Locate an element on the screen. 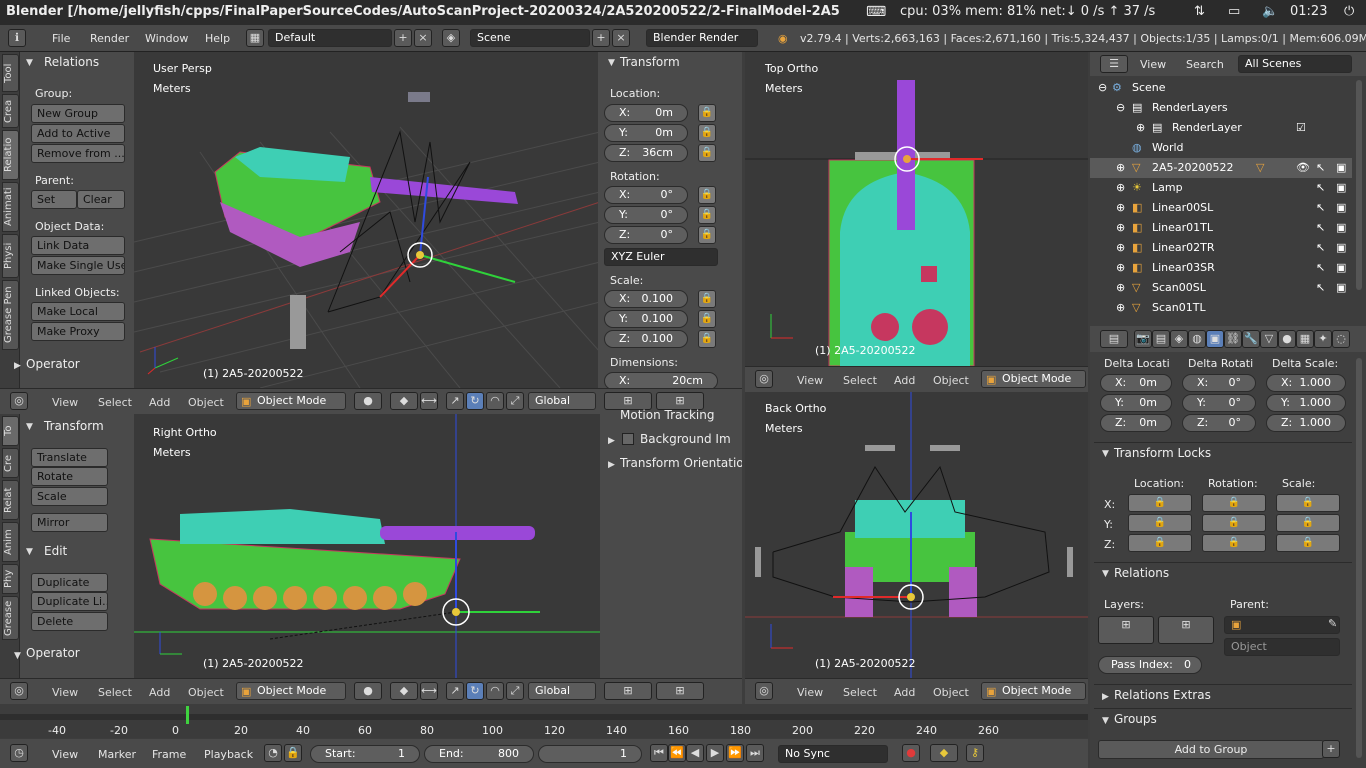 This screenshot has width=1366, height=768. parent-clear-button: Clear is located at coordinates (101, 199).